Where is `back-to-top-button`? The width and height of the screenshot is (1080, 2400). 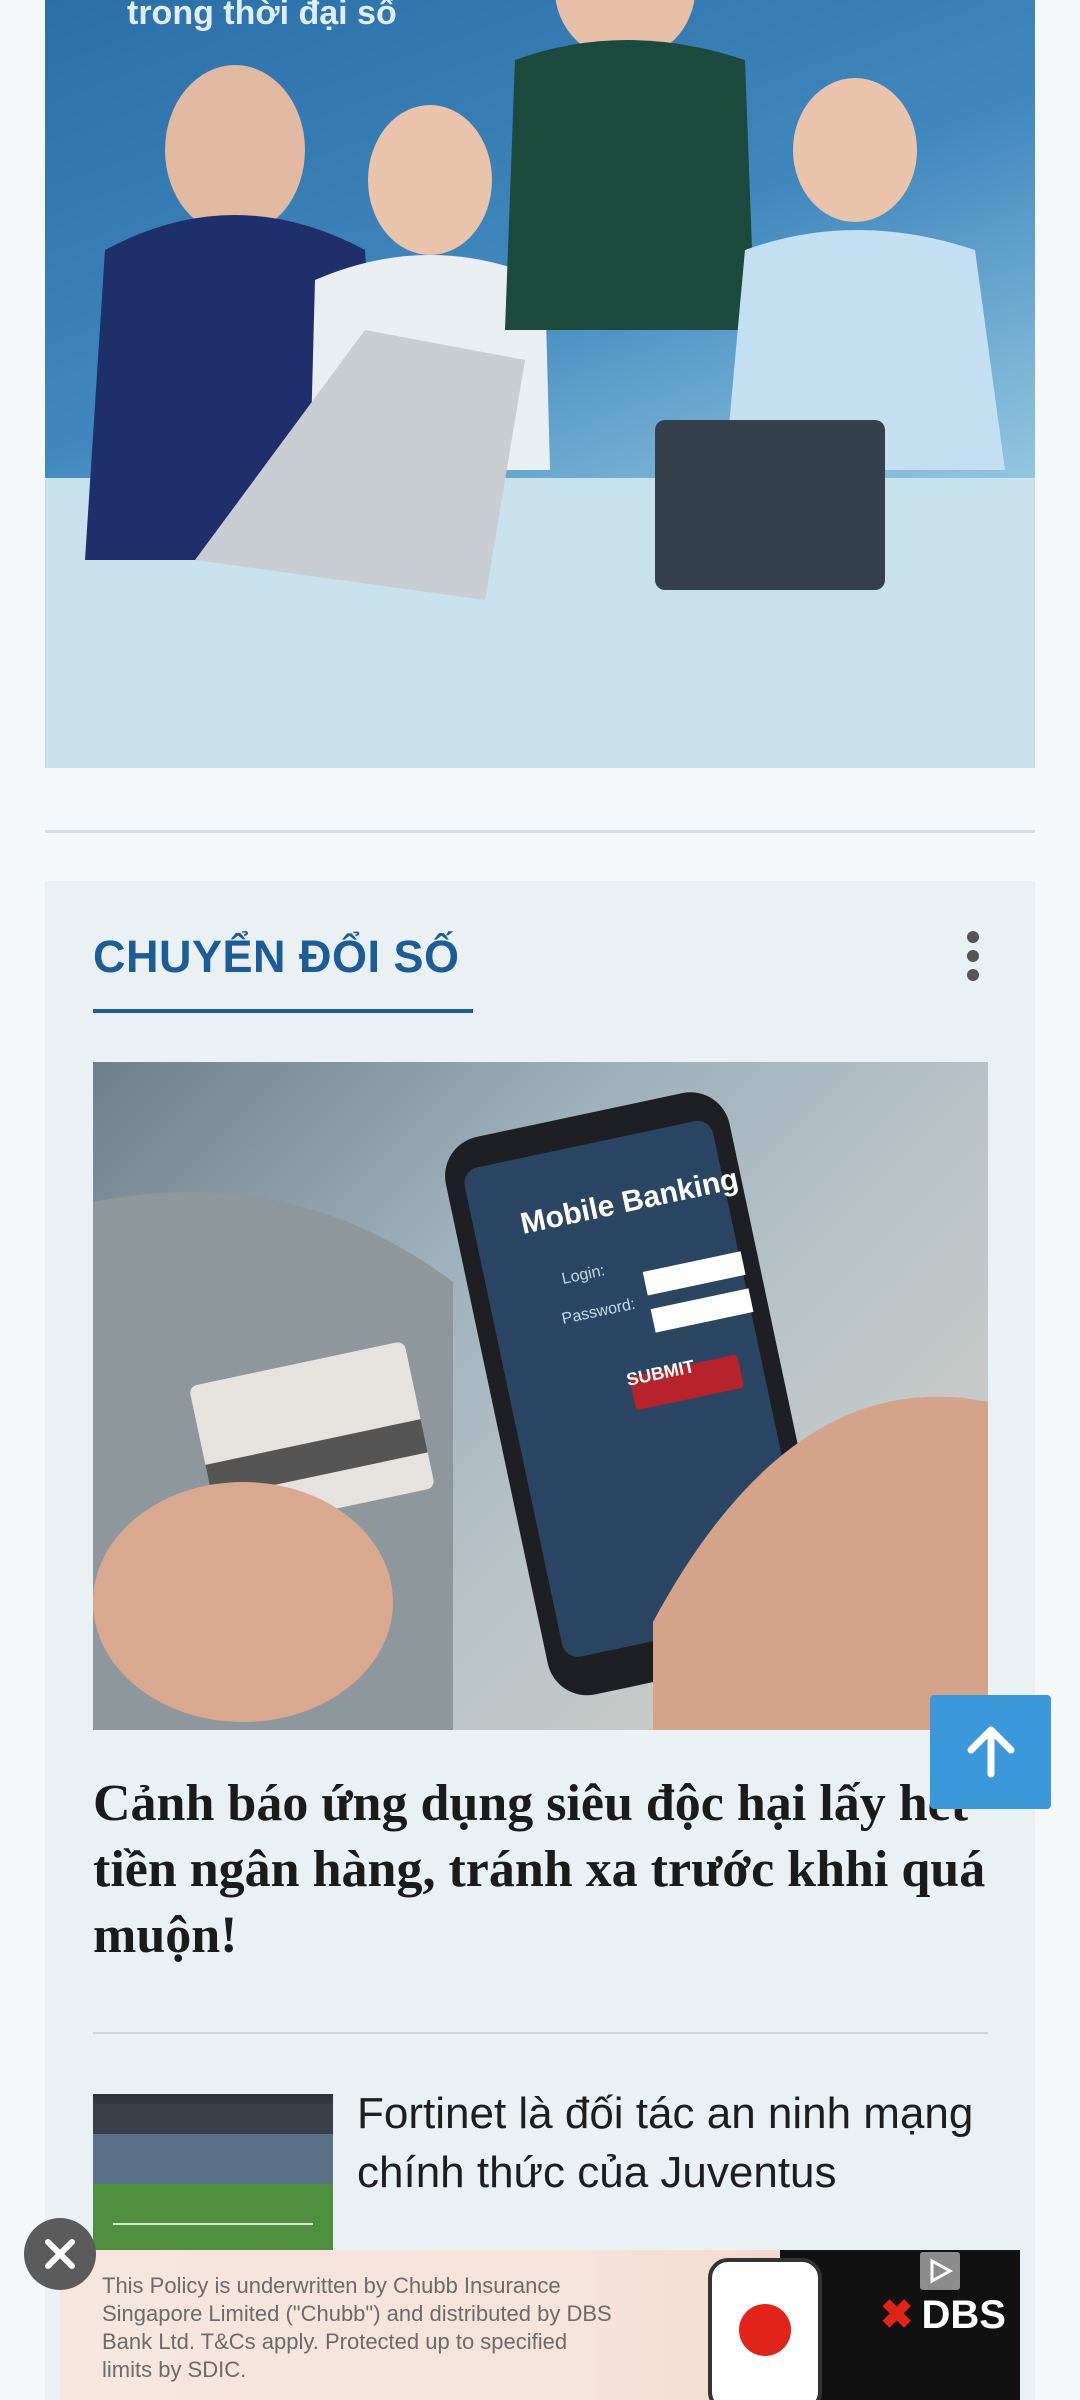 back-to-top-button is located at coordinates (990, 1752).